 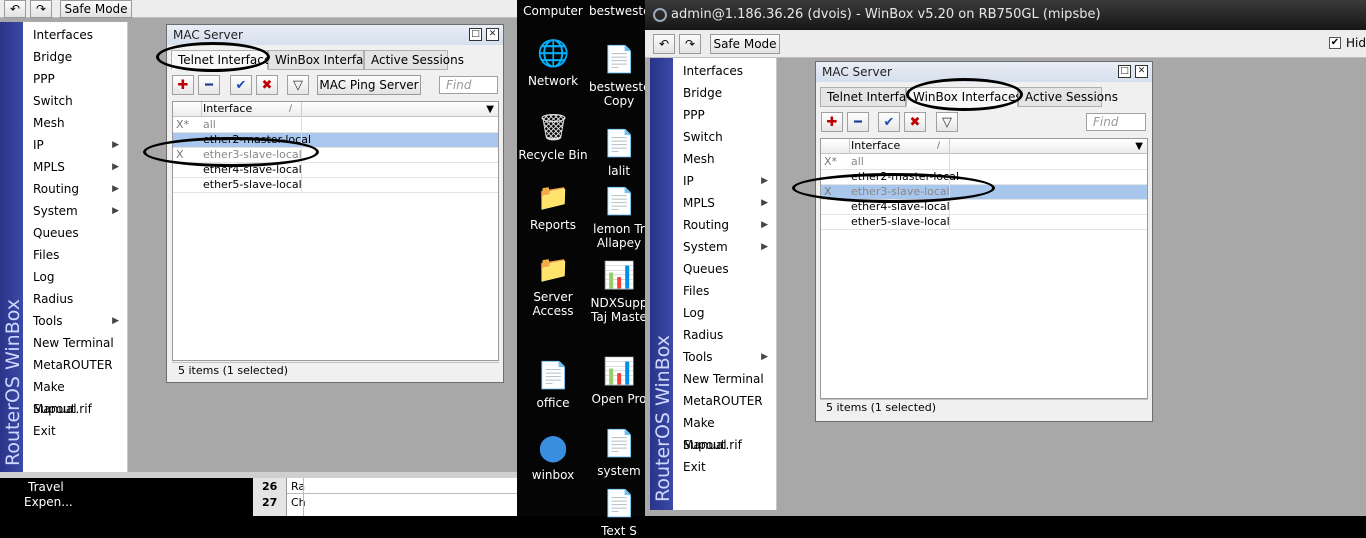 What do you see at coordinates (619, 292) in the screenshot?
I see `desktop-icon: 📊 NDXSupp Taj Maste` at bounding box center [619, 292].